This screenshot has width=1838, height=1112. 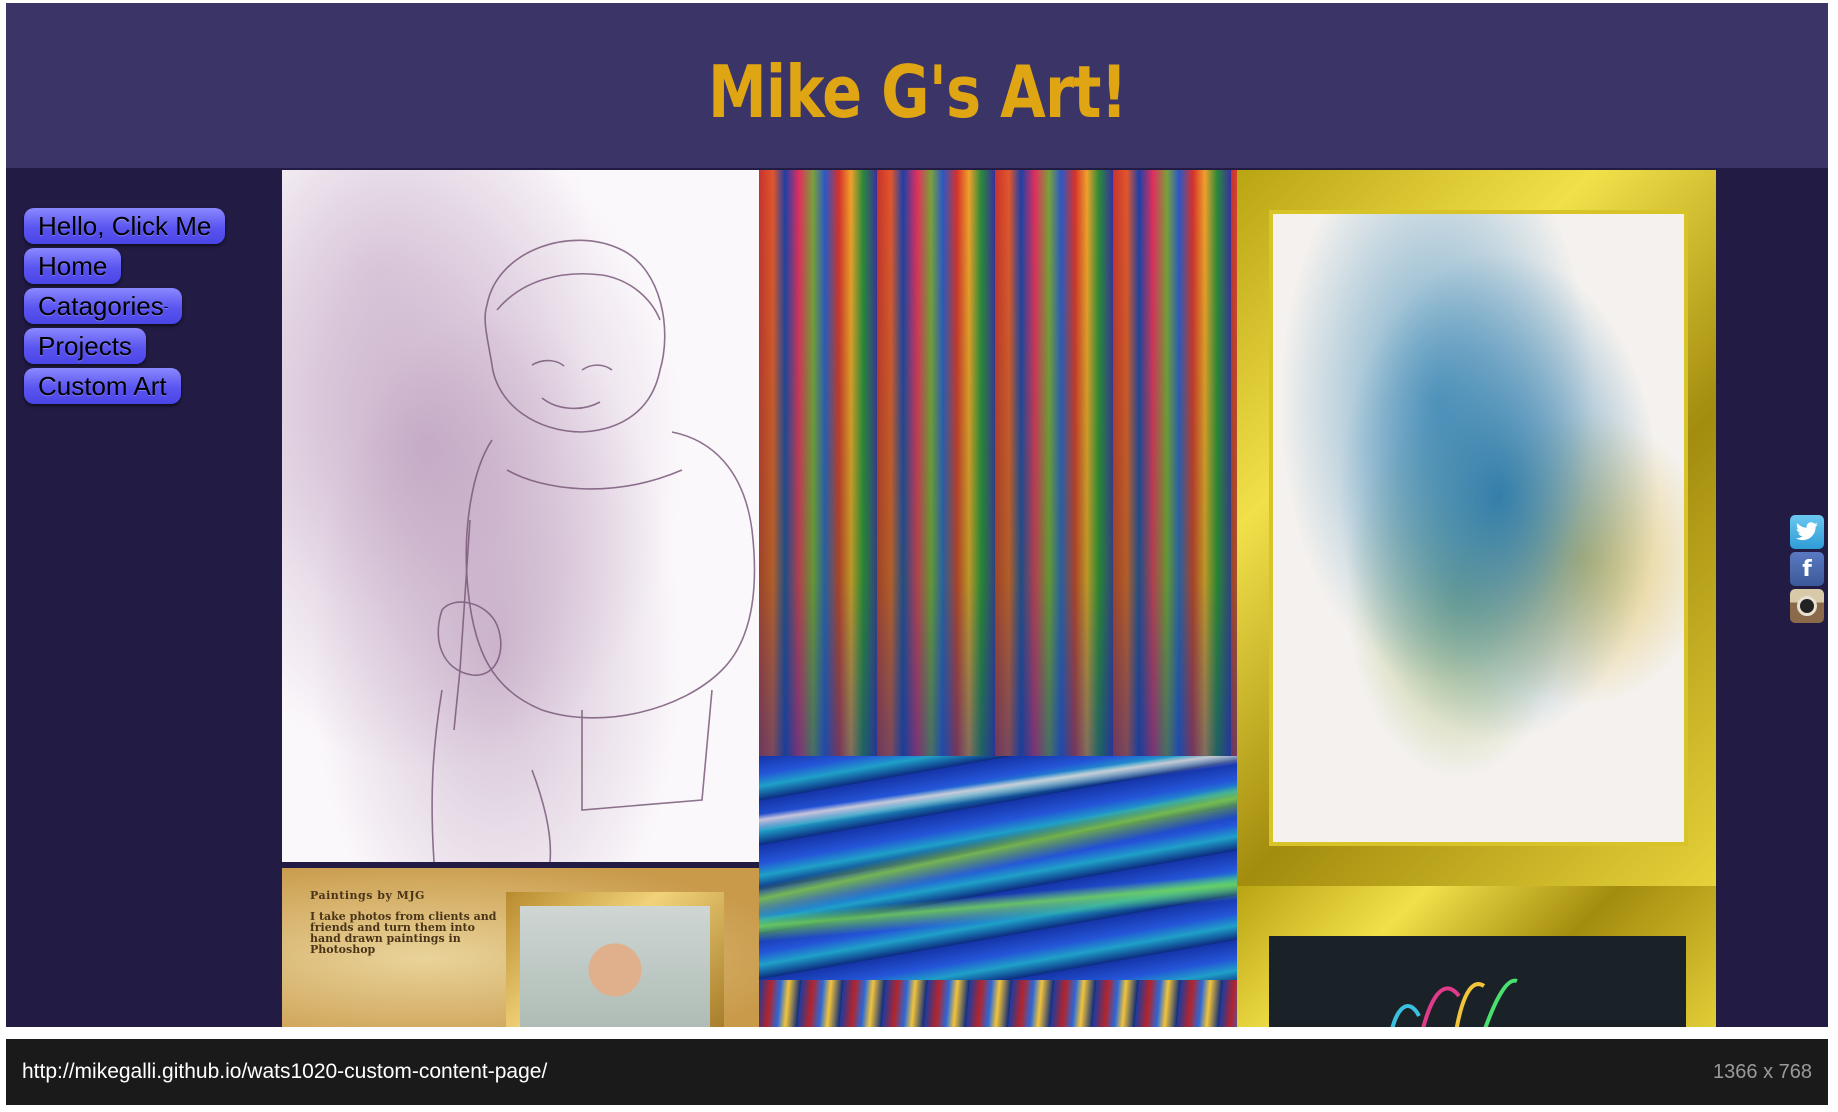 I want to click on instagram-icon, so click(x=1807, y=606).